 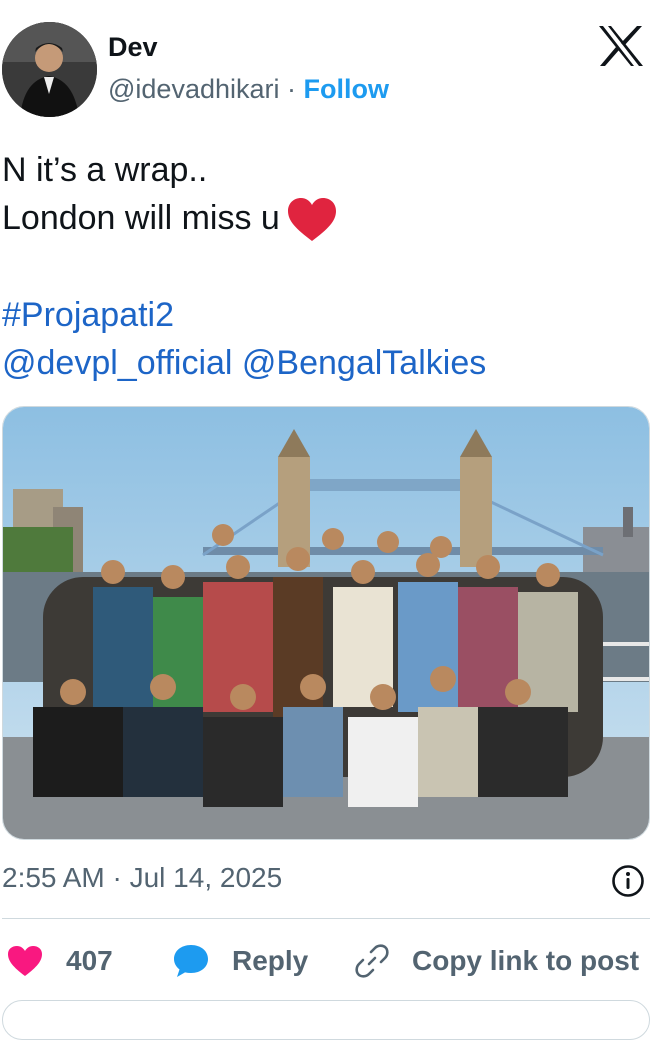 What do you see at coordinates (194, 89) in the screenshot?
I see `author-handle: @idevadhikari` at bounding box center [194, 89].